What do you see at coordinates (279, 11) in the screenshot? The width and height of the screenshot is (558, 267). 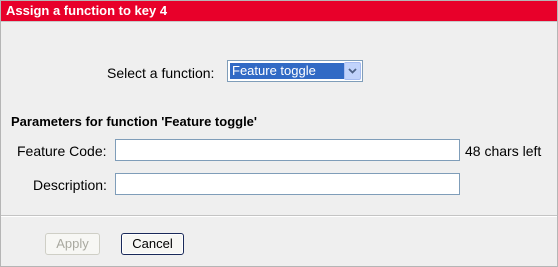 I see `dialog-title-bar: Assign a function to key 4` at bounding box center [279, 11].